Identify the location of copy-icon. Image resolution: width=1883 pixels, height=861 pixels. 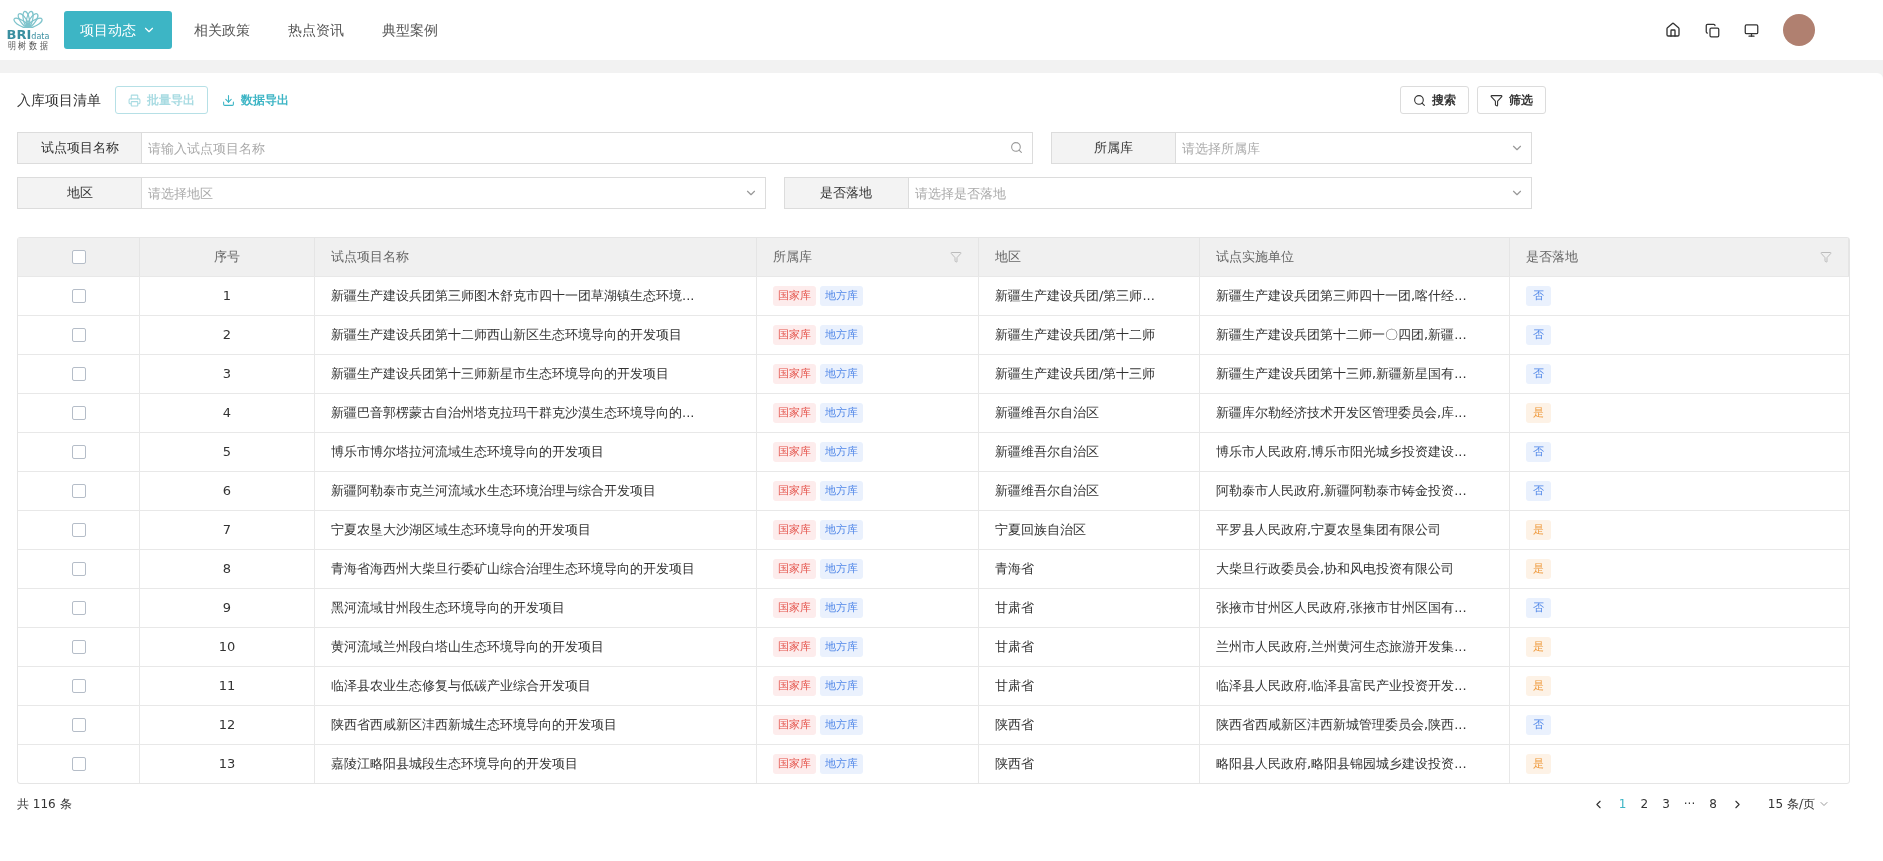
(1712, 30).